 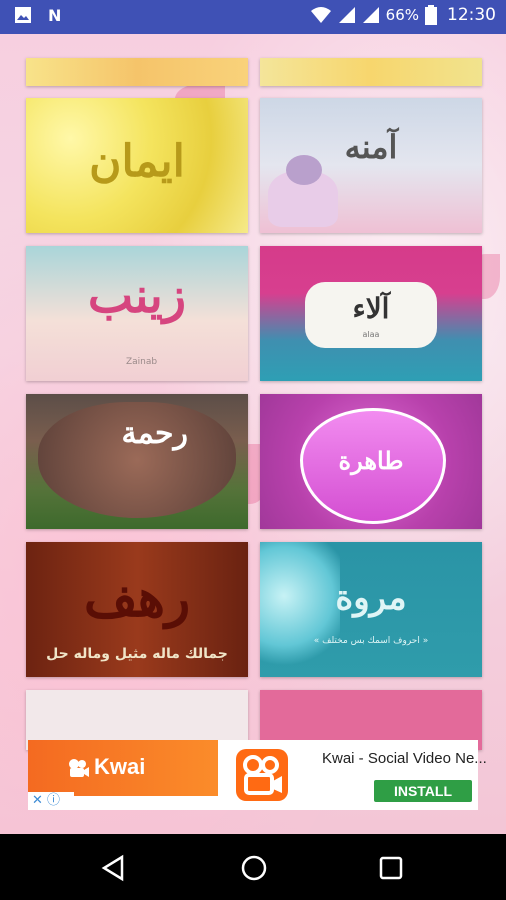 I want to click on adchoices-icon: ✕ ⓘ, so click(x=51, y=801).